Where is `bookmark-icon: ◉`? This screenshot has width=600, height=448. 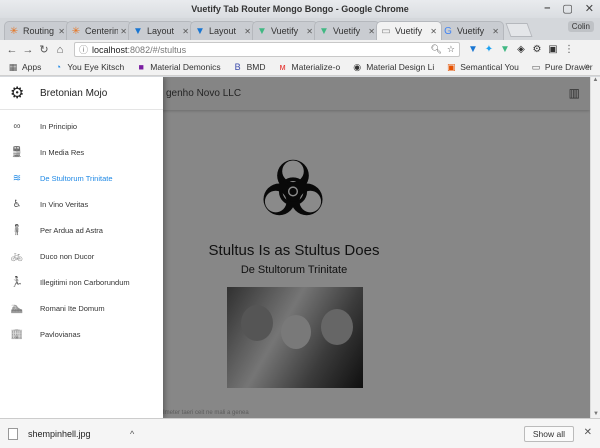
bookmark-icon: ◉ is located at coordinates (357, 66).